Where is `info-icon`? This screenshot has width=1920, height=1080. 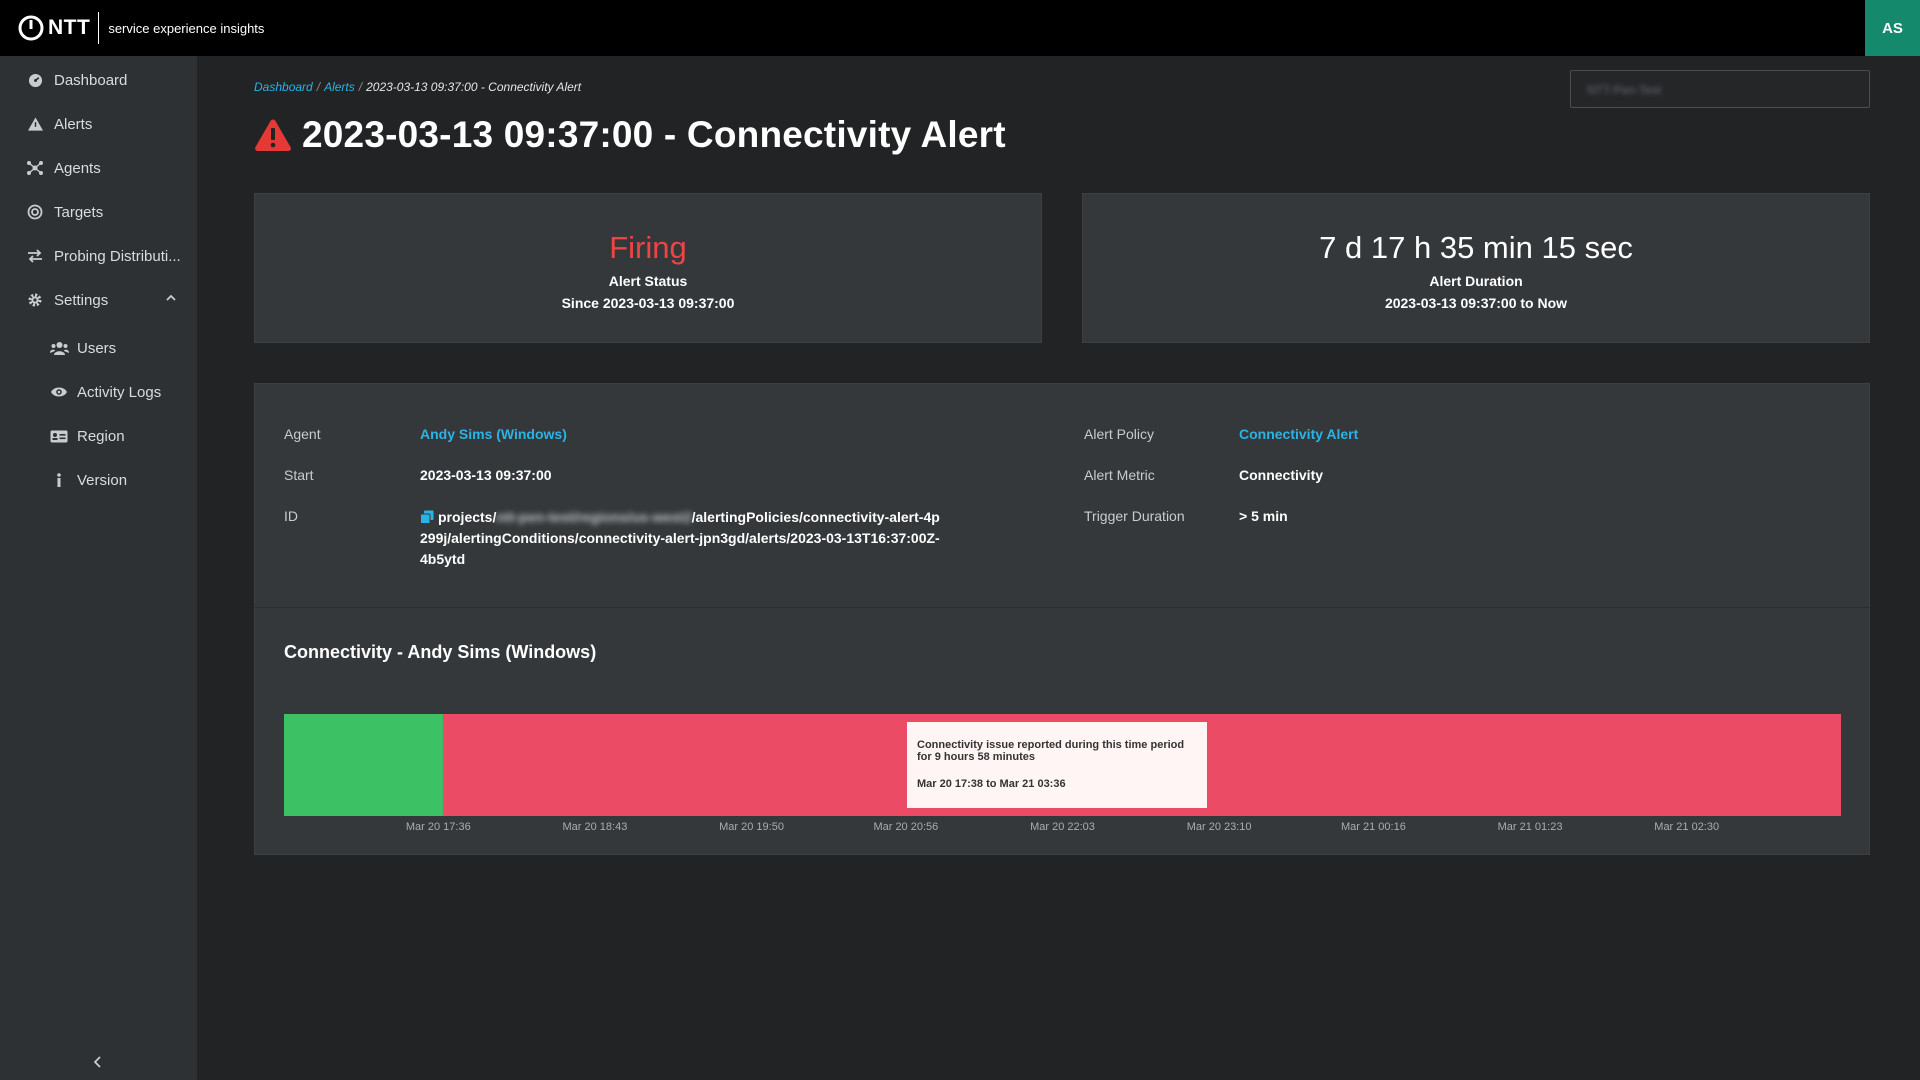
info-icon is located at coordinates (59, 480).